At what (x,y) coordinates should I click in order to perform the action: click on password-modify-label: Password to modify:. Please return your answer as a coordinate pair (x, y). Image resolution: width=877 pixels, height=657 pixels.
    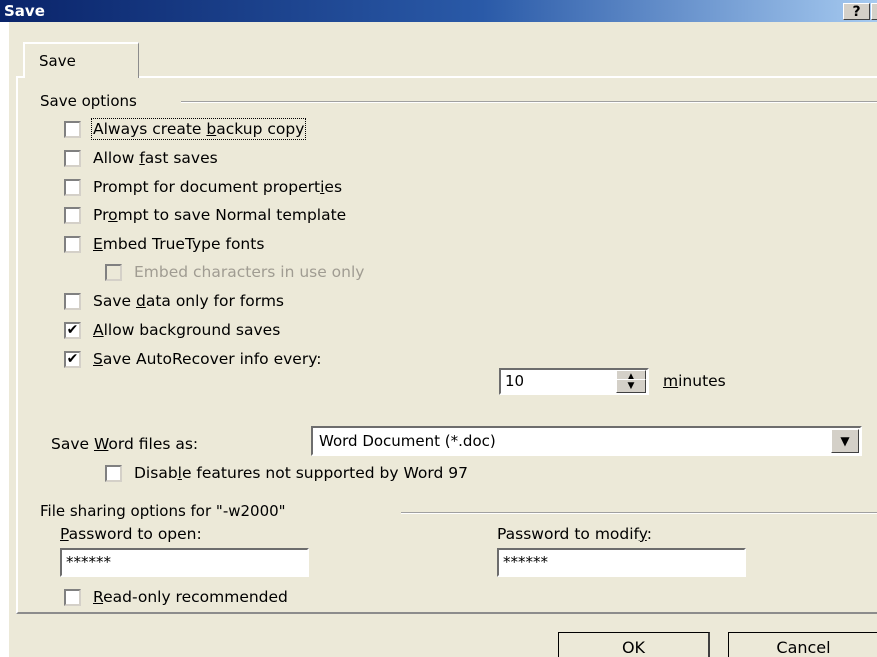
    Looking at the image, I should click on (575, 534).